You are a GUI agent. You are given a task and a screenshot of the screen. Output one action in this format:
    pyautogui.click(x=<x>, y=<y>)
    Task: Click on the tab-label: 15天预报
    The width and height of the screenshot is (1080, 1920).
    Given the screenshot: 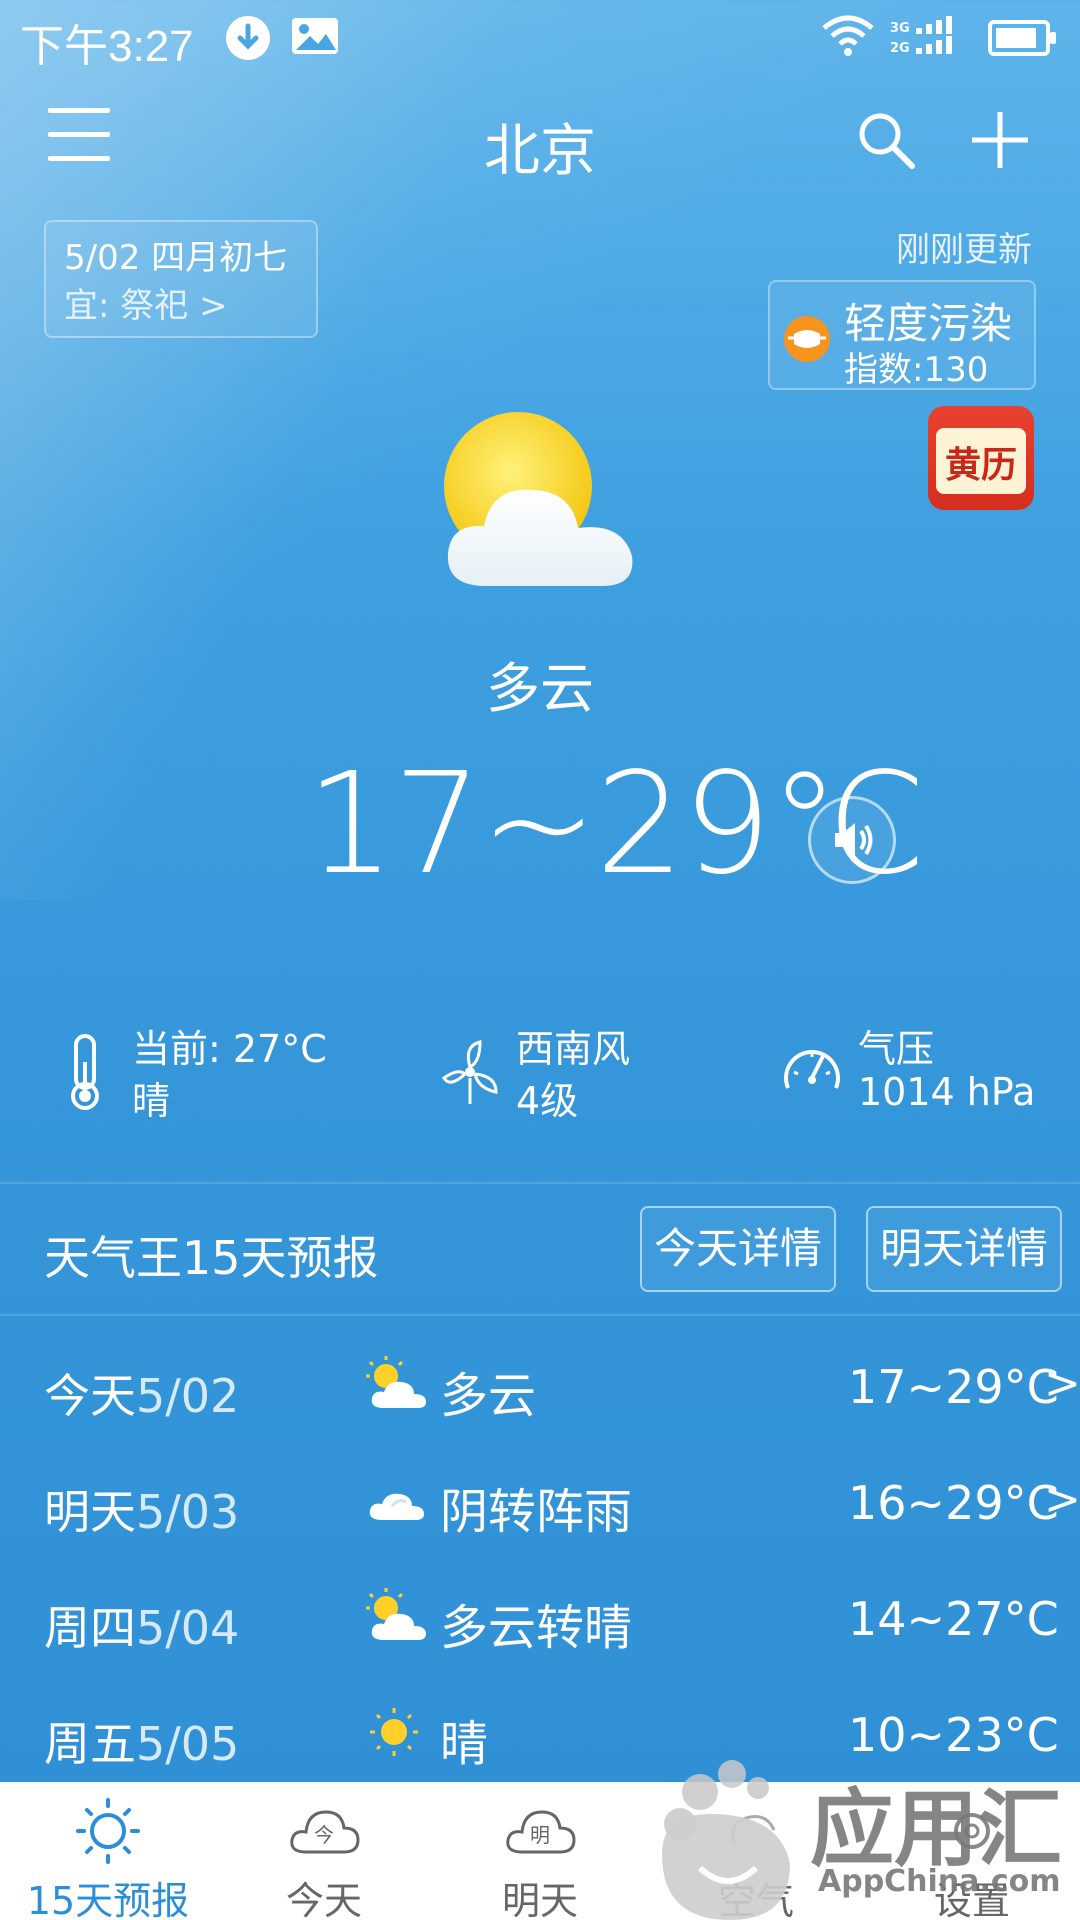 What is the action you would take?
    pyautogui.click(x=108, y=1899)
    